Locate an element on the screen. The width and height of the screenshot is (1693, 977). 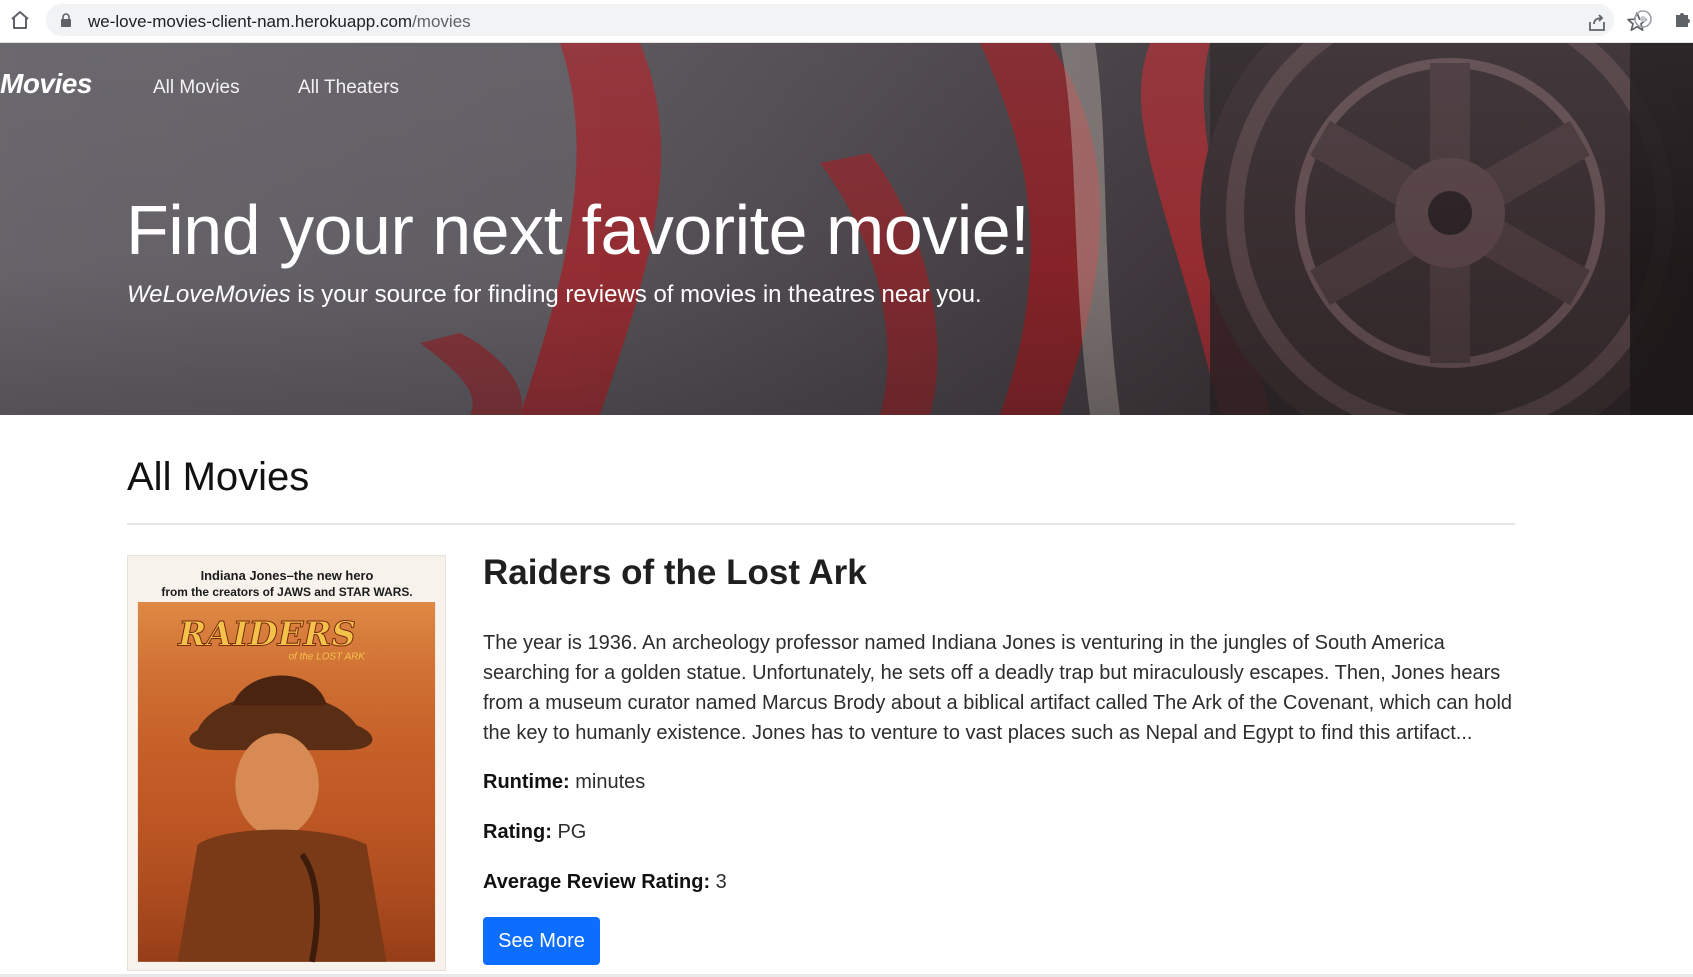
runtime-value: minutes is located at coordinates (607, 782).